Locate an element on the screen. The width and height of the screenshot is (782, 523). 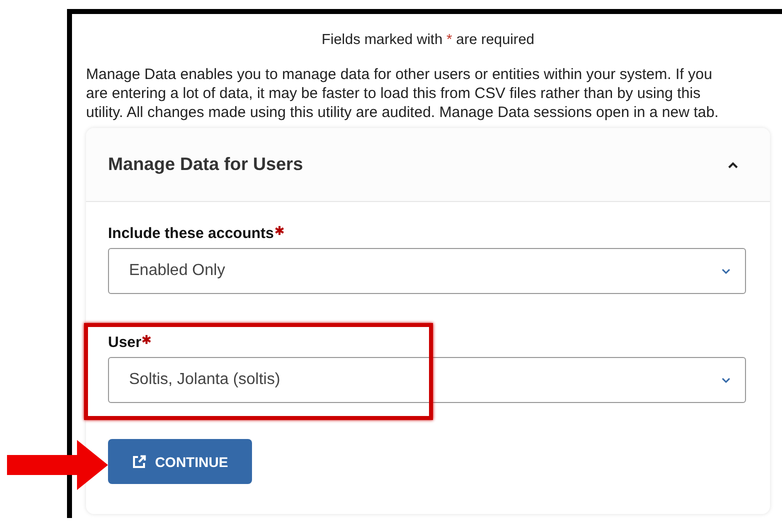
intro-paragraph: Manage Data enables you to manage data for other users or entities within your system. If you are entering a lot of data, it may be faster to load this from CSV files rather than by using this utility. All changes made using this utility are audited. Manage Data sessions open in a new tab. is located at coordinates (403, 93).